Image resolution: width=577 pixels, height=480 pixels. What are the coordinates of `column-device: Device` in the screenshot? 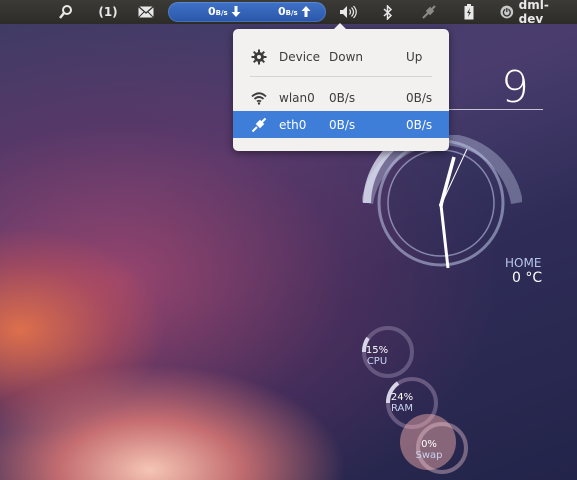 It's located at (300, 56).